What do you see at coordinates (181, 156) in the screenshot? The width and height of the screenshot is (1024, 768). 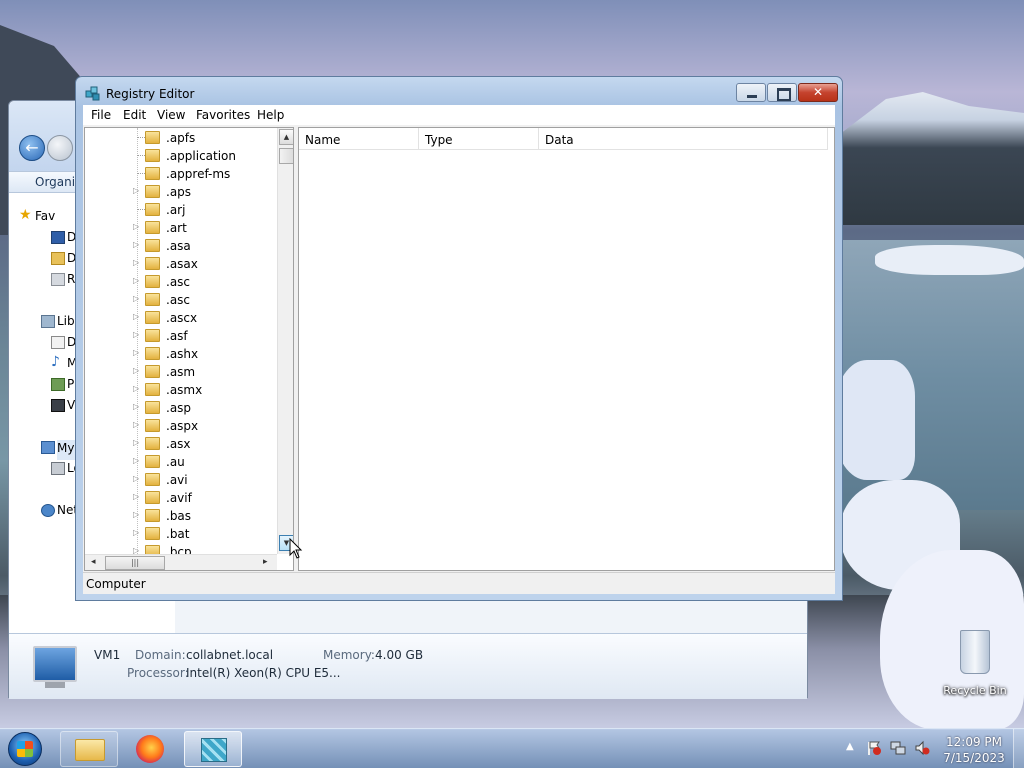 I see `tree-item: .application` at bounding box center [181, 156].